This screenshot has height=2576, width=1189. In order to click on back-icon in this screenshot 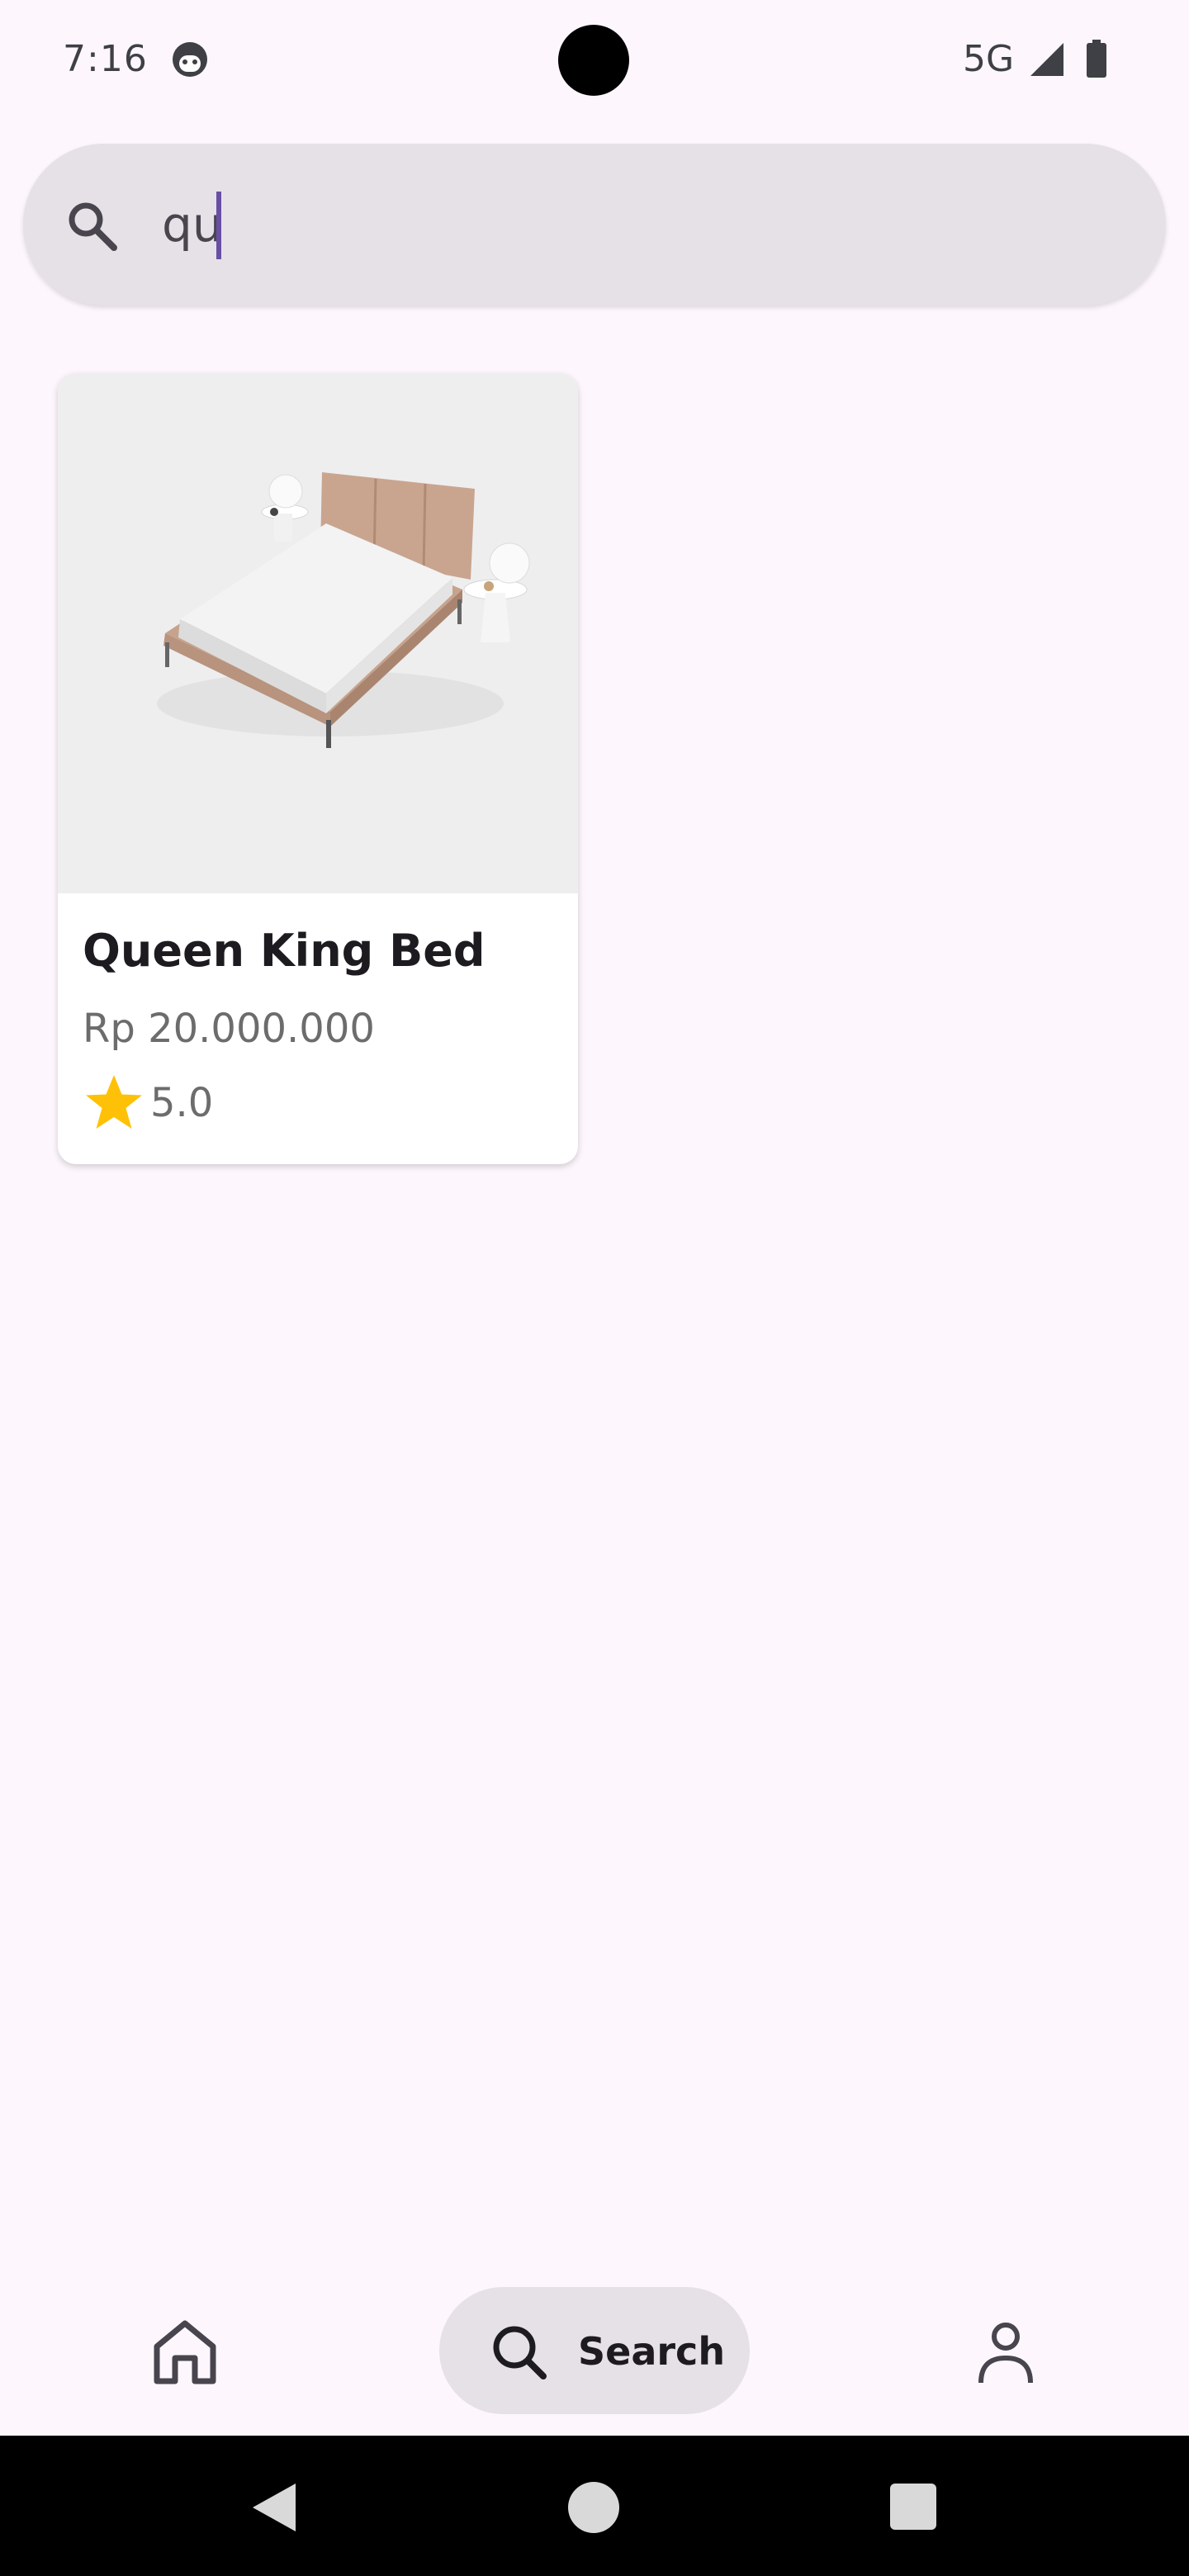, I will do `click(273, 2507)`.